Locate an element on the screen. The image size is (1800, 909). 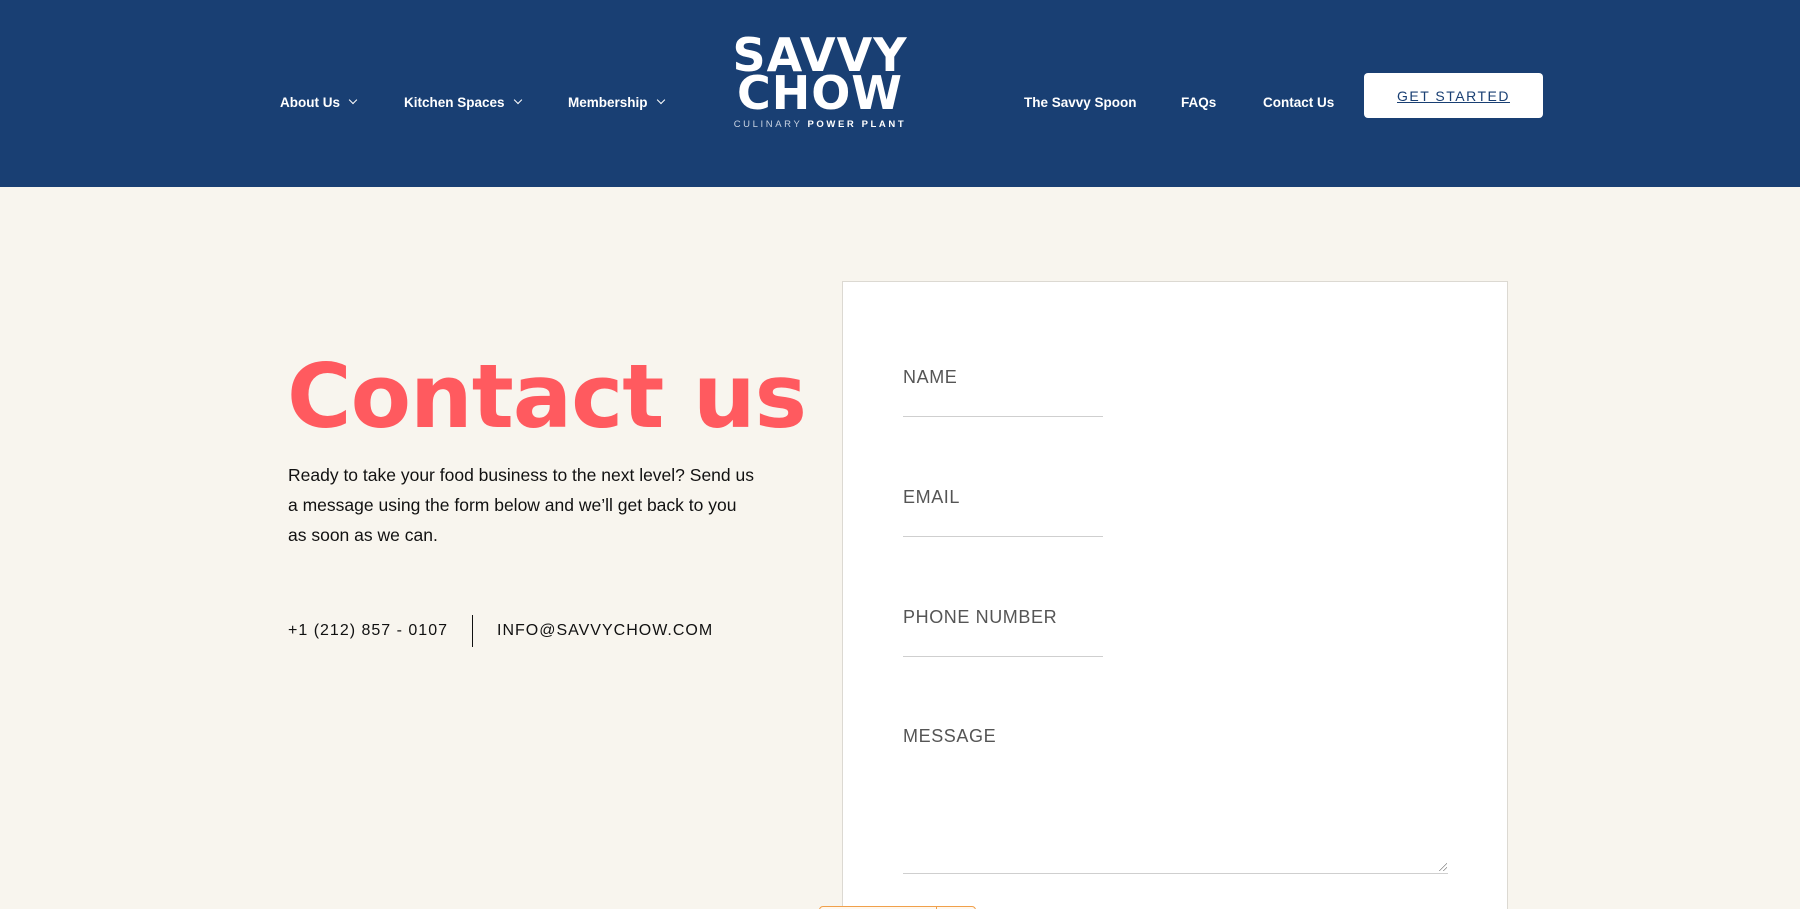
nav-faqs: FAQs is located at coordinates (1198, 102).